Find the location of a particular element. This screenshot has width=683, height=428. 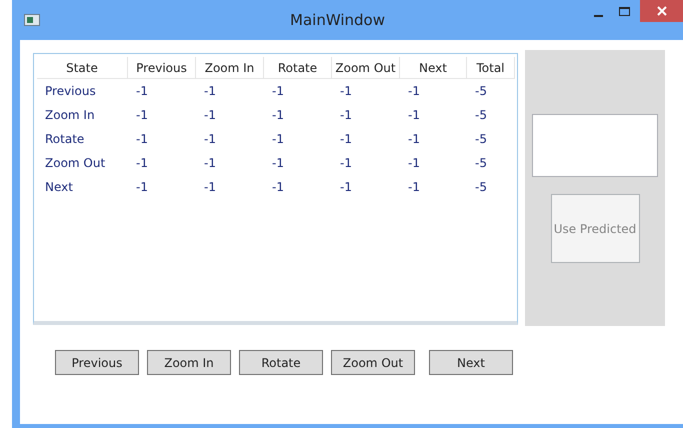

close-icon is located at coordinates (661, 11).